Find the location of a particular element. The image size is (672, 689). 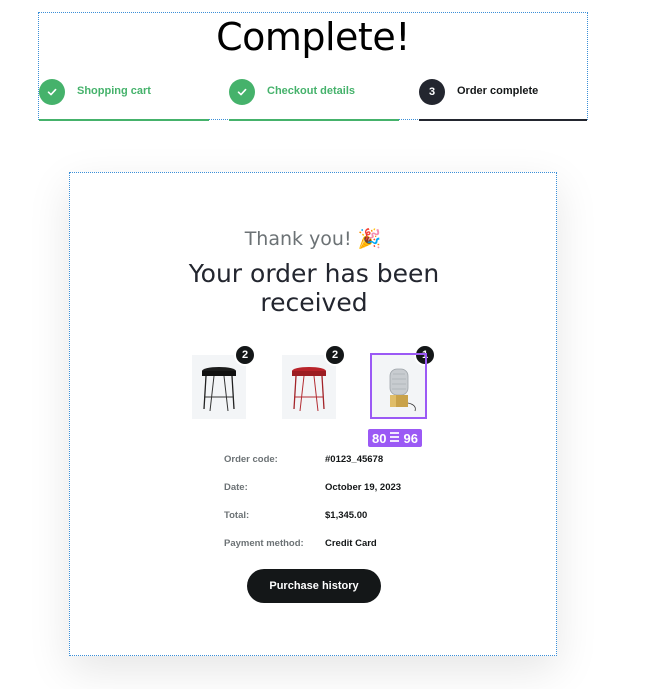

order-received-headline: Your order has been received is located at coordinates (314, 288).